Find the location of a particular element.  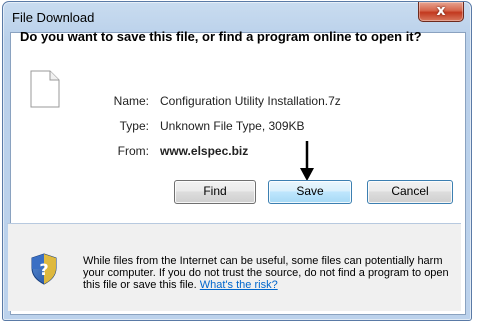

file-icon is located at coordinates (45, 89).